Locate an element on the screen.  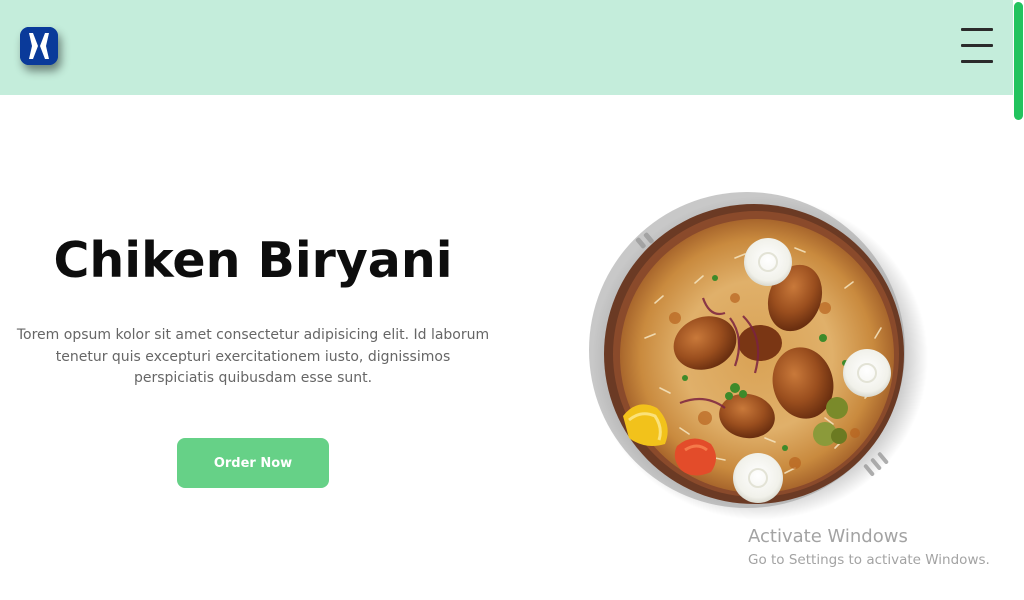
activate-windows-subtitle: Go to Settings to activate Windows. is located at coordinates (869, 560).